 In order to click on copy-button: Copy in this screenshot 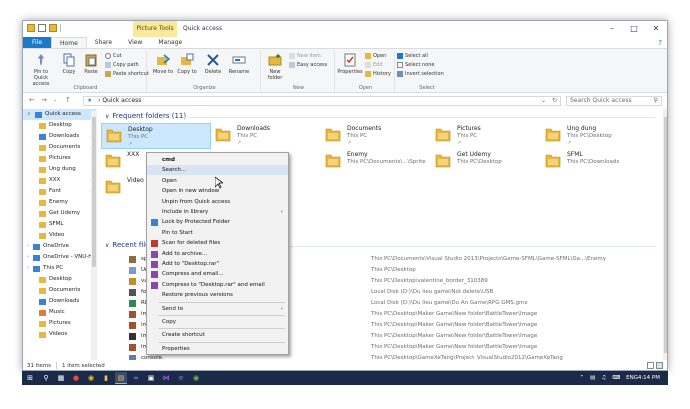, I will do `click(69, 64)`.